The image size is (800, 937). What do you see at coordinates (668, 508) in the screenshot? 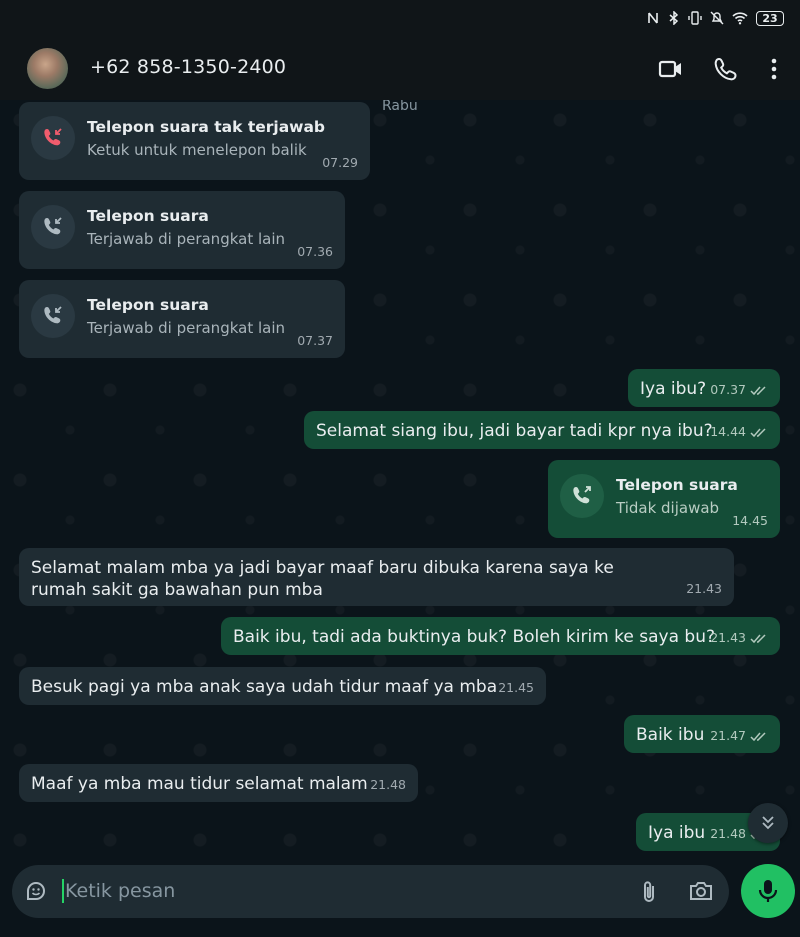
I see `call-subtitle: Tidak dijawab` at bounding box center [668, 508].